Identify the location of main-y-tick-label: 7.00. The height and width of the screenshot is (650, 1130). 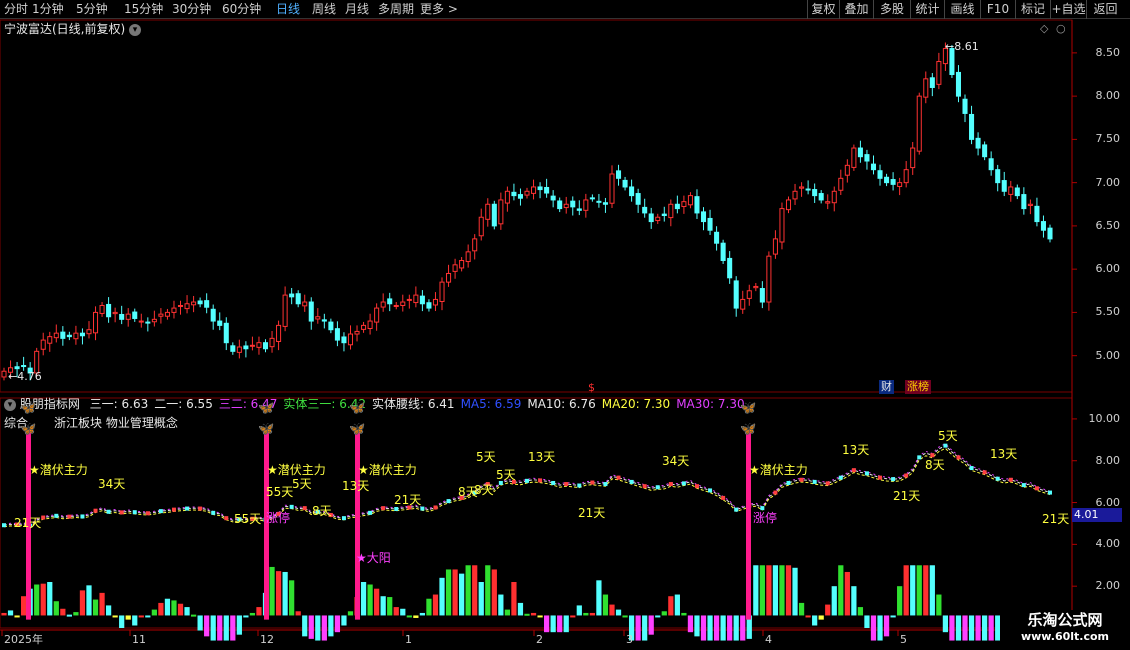
(1108, 182).